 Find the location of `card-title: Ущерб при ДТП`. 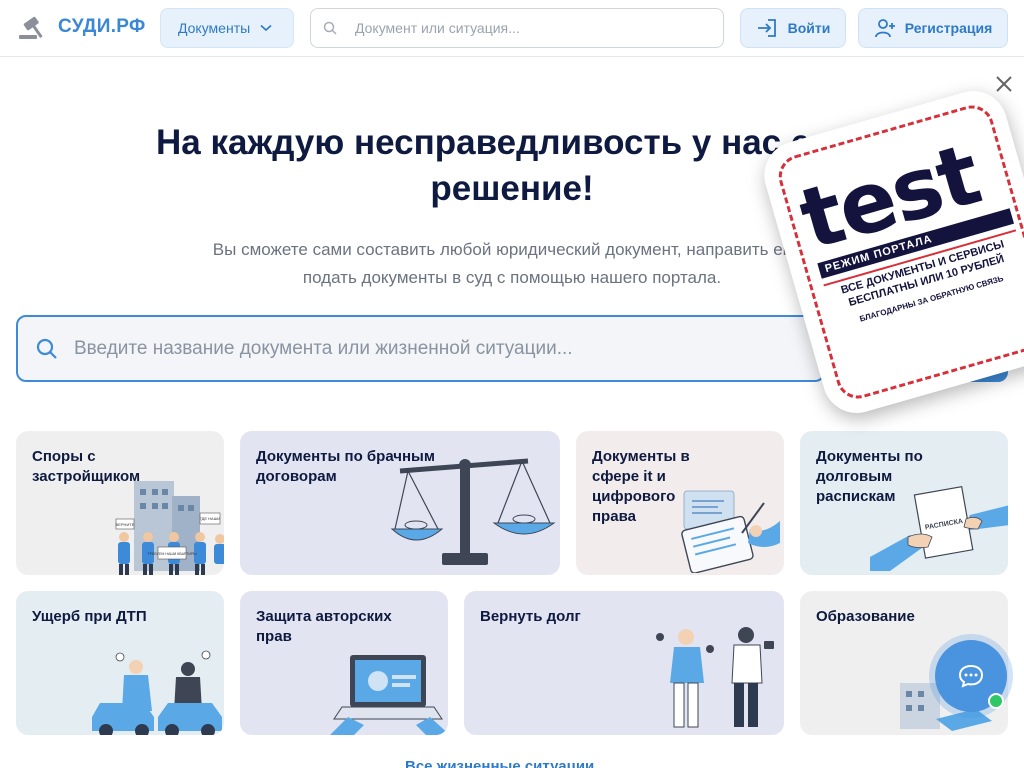

card-title: Ущерб при ДТП is located at coordinates (89, 616).